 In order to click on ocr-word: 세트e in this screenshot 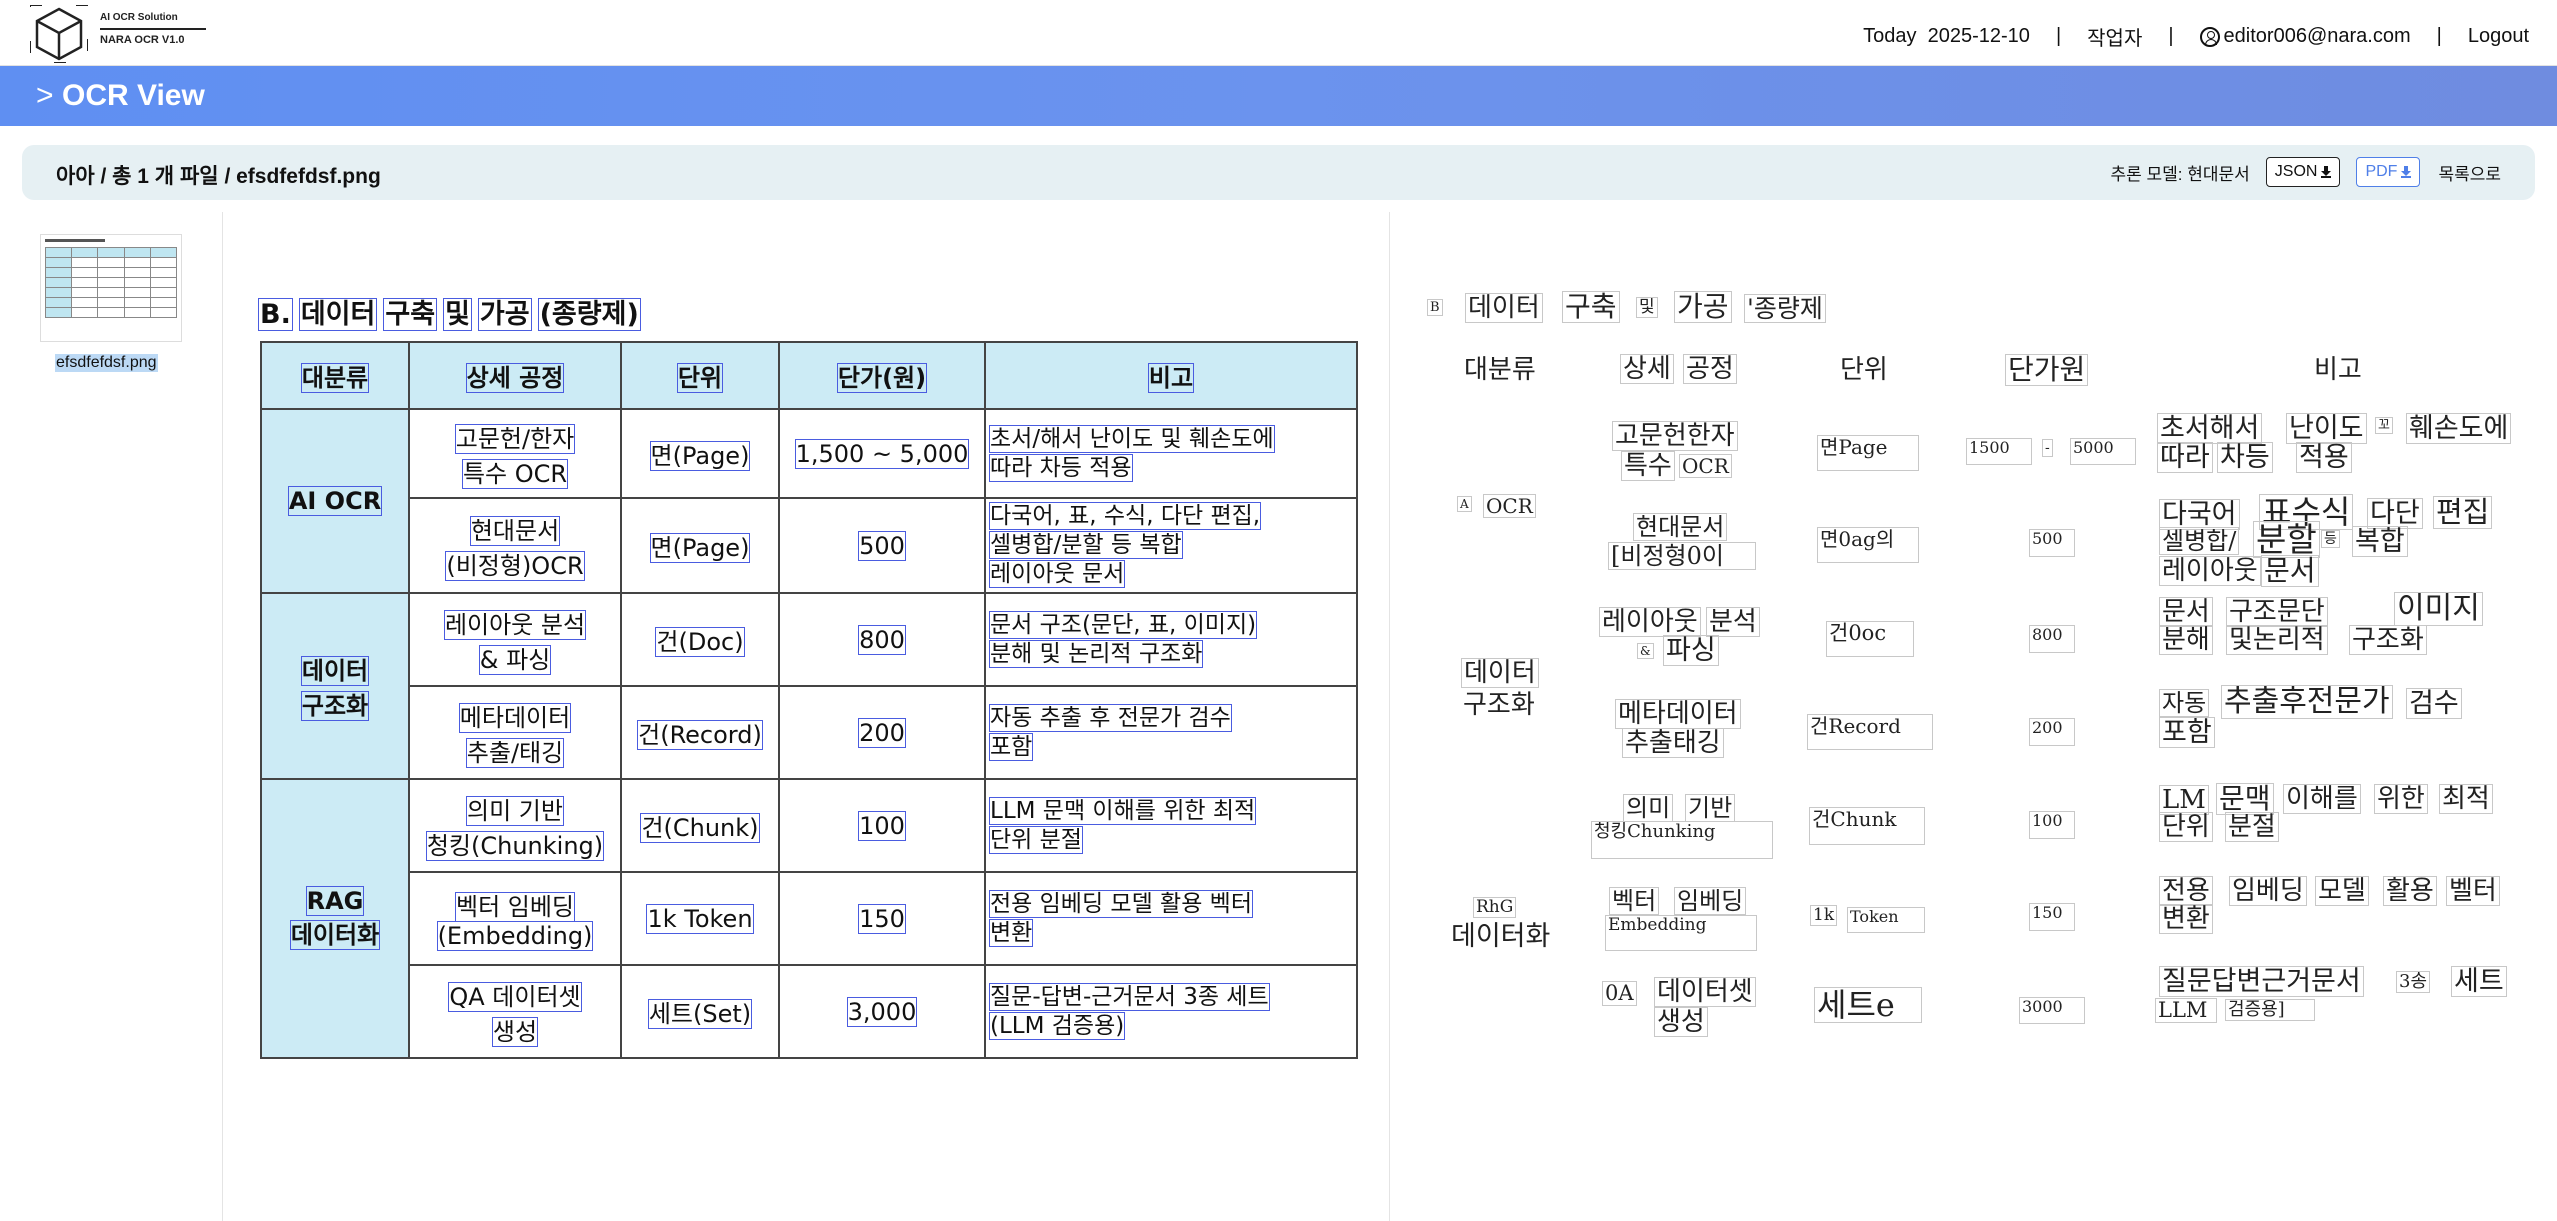, I will do `click(1868, 1005)`.